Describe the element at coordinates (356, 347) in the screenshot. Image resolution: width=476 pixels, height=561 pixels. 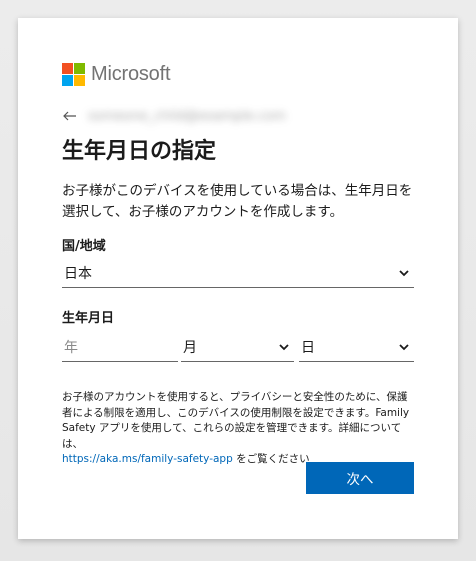
I see `day-select: 日` at that location.